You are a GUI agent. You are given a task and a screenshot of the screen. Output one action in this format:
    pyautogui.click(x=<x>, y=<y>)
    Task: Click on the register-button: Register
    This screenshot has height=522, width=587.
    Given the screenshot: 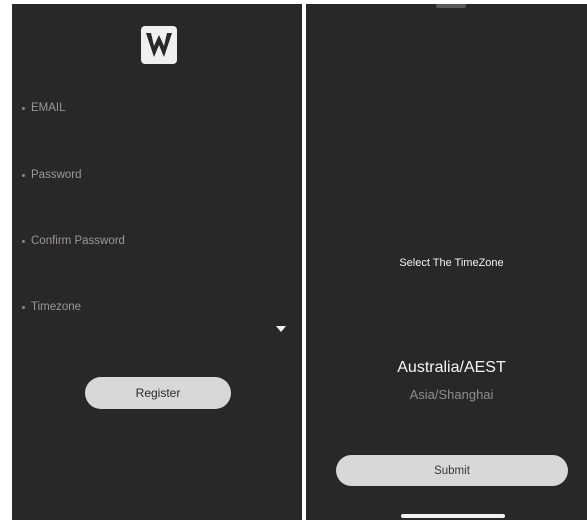 What is the action you would take?
    pyautogui.click(x=158, y=393)
    